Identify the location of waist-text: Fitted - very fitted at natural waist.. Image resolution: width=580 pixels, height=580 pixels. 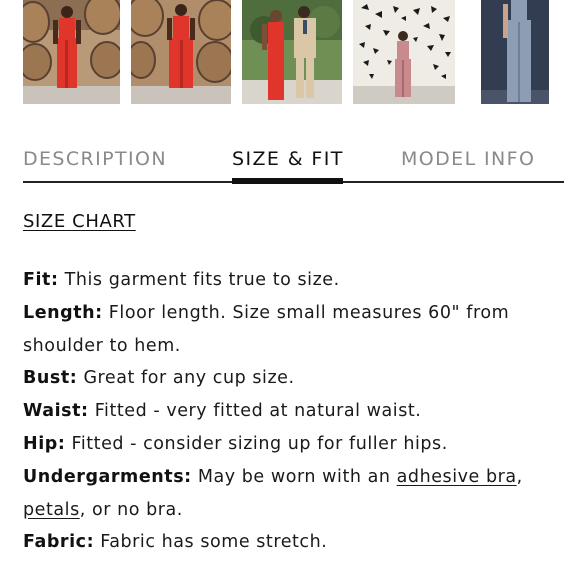
(255, 411).